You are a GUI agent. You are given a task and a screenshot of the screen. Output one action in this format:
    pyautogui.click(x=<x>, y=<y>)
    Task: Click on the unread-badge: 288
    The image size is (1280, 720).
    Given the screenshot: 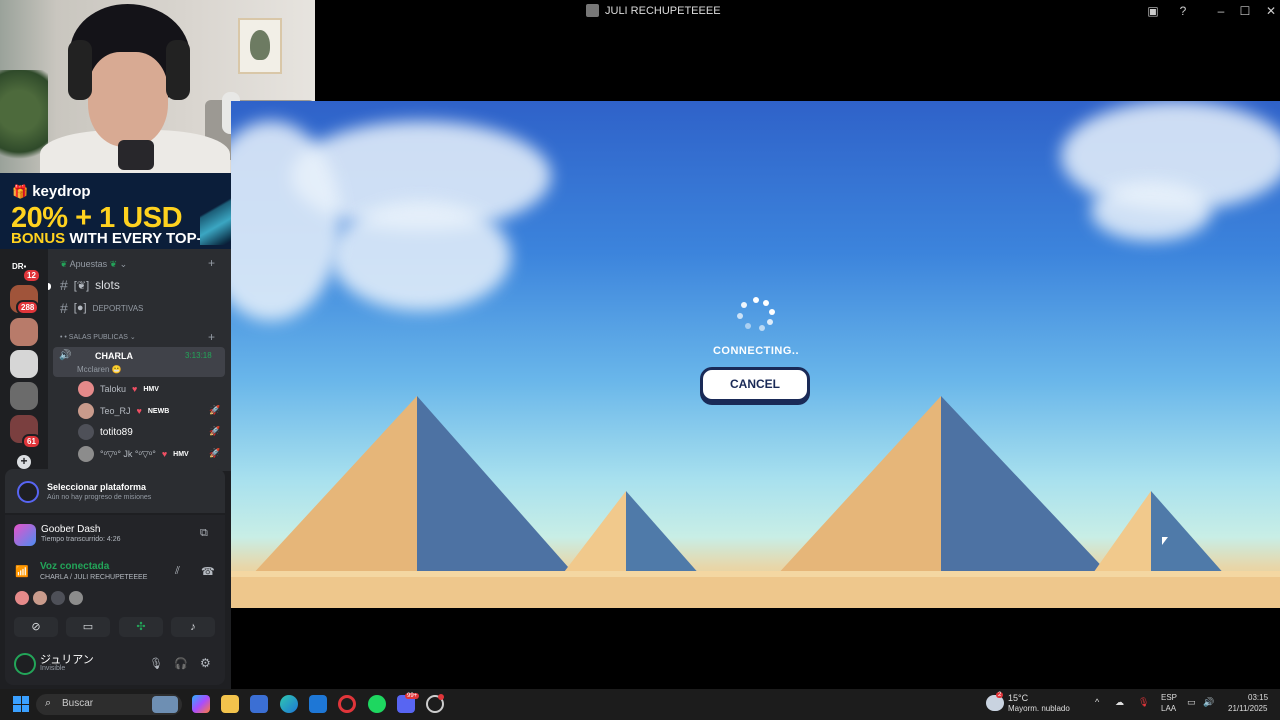 What is the action you would take?
    pyautogui.click(x=28, y=307)
    